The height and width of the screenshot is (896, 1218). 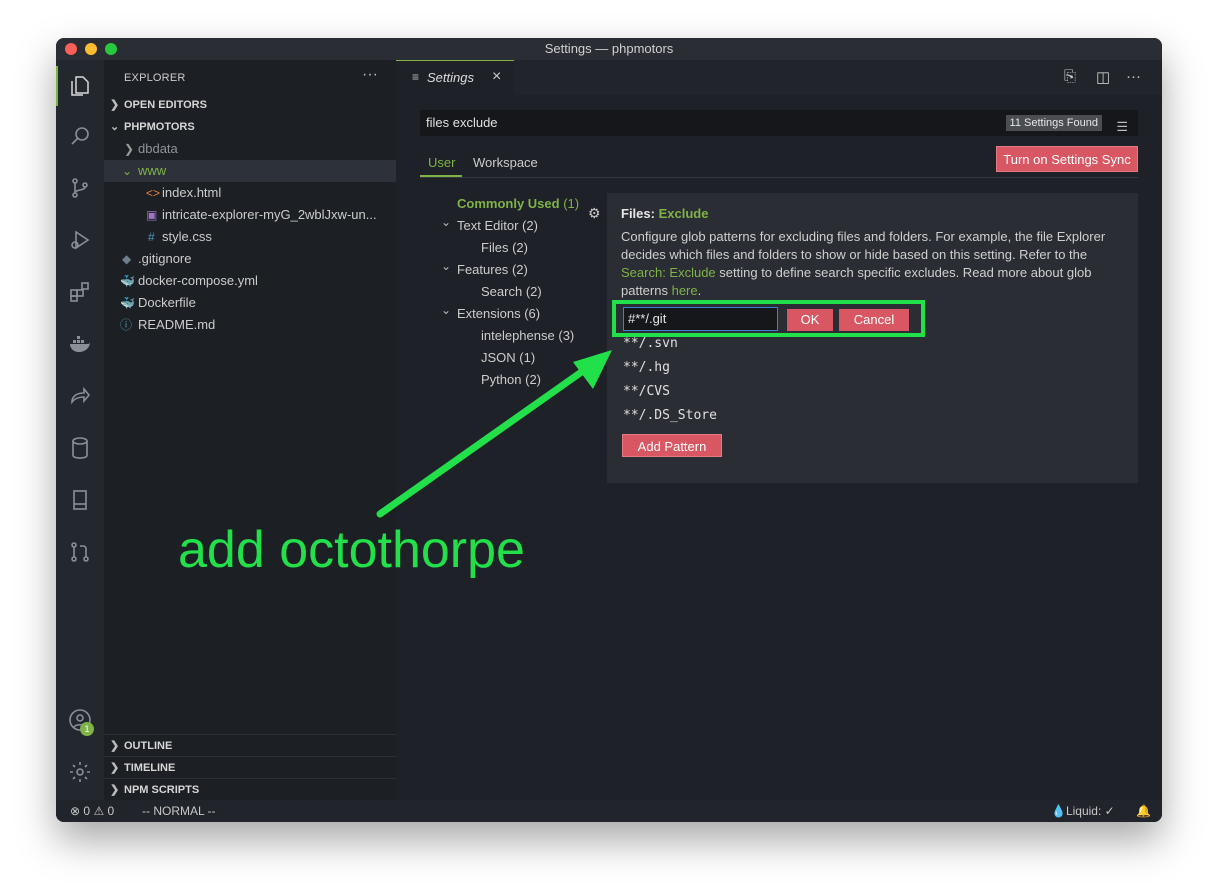 I want to click on tree-item-www: ⌄ www, so click(x=250, y=171).